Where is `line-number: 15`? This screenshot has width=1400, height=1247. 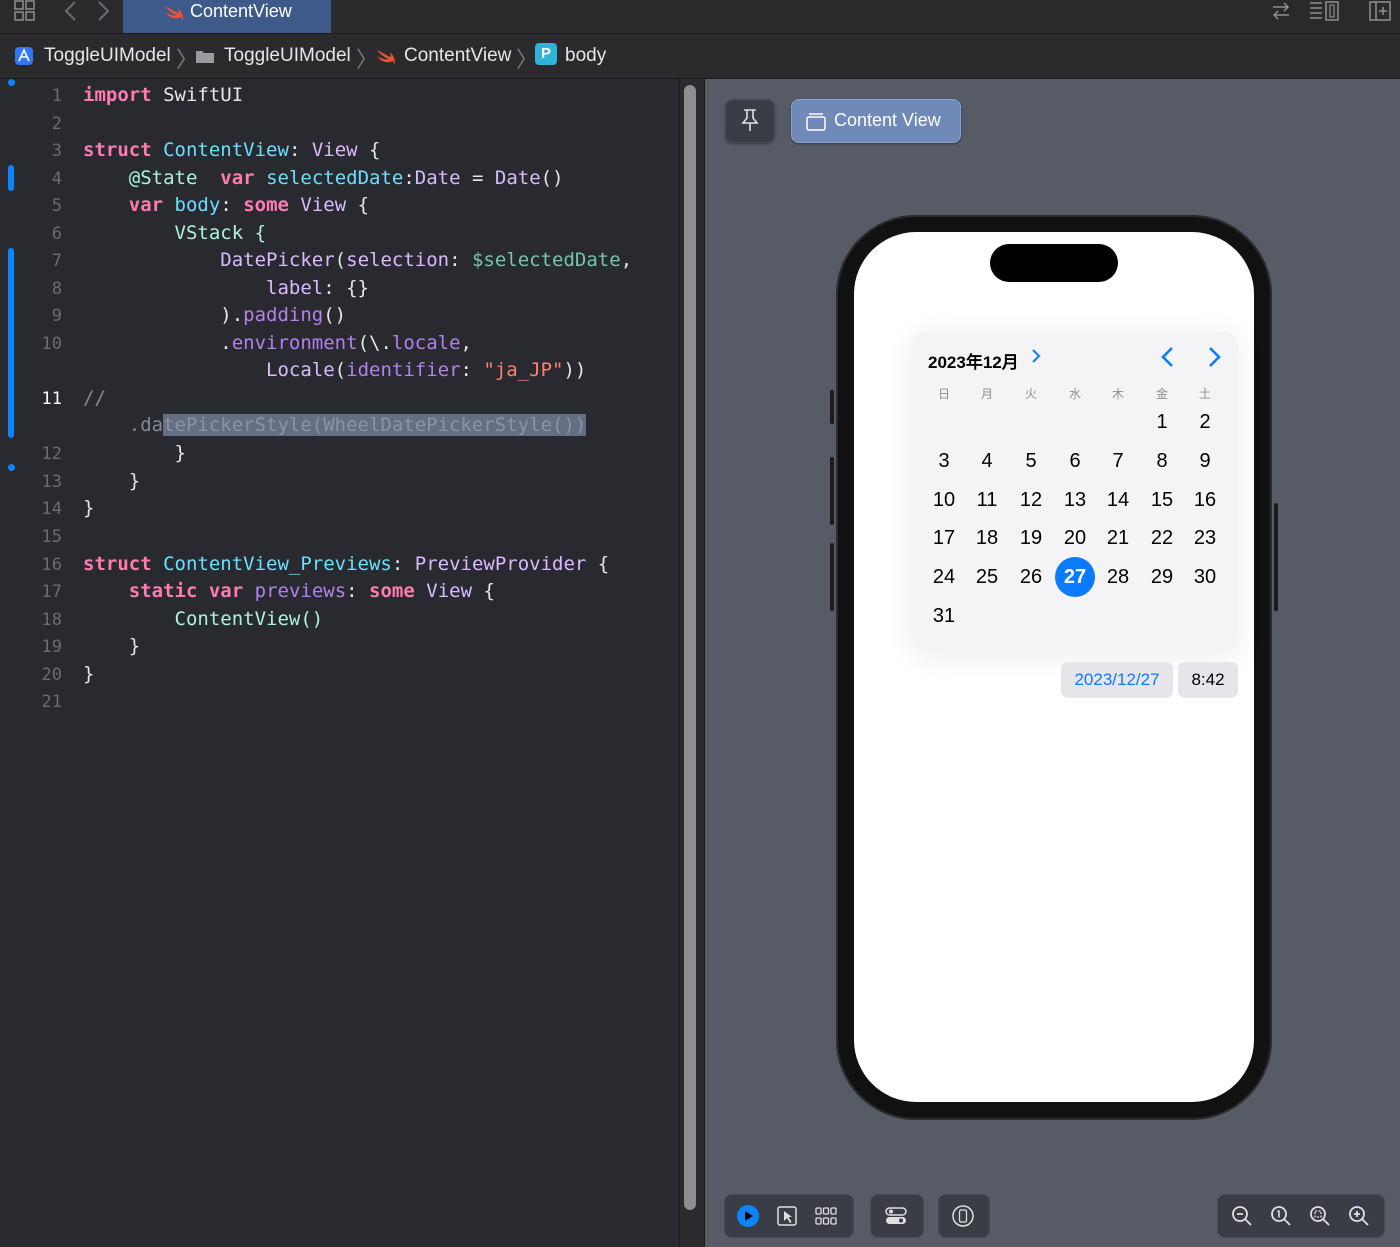 line-number: 15 is located at coordinates (51, 537).